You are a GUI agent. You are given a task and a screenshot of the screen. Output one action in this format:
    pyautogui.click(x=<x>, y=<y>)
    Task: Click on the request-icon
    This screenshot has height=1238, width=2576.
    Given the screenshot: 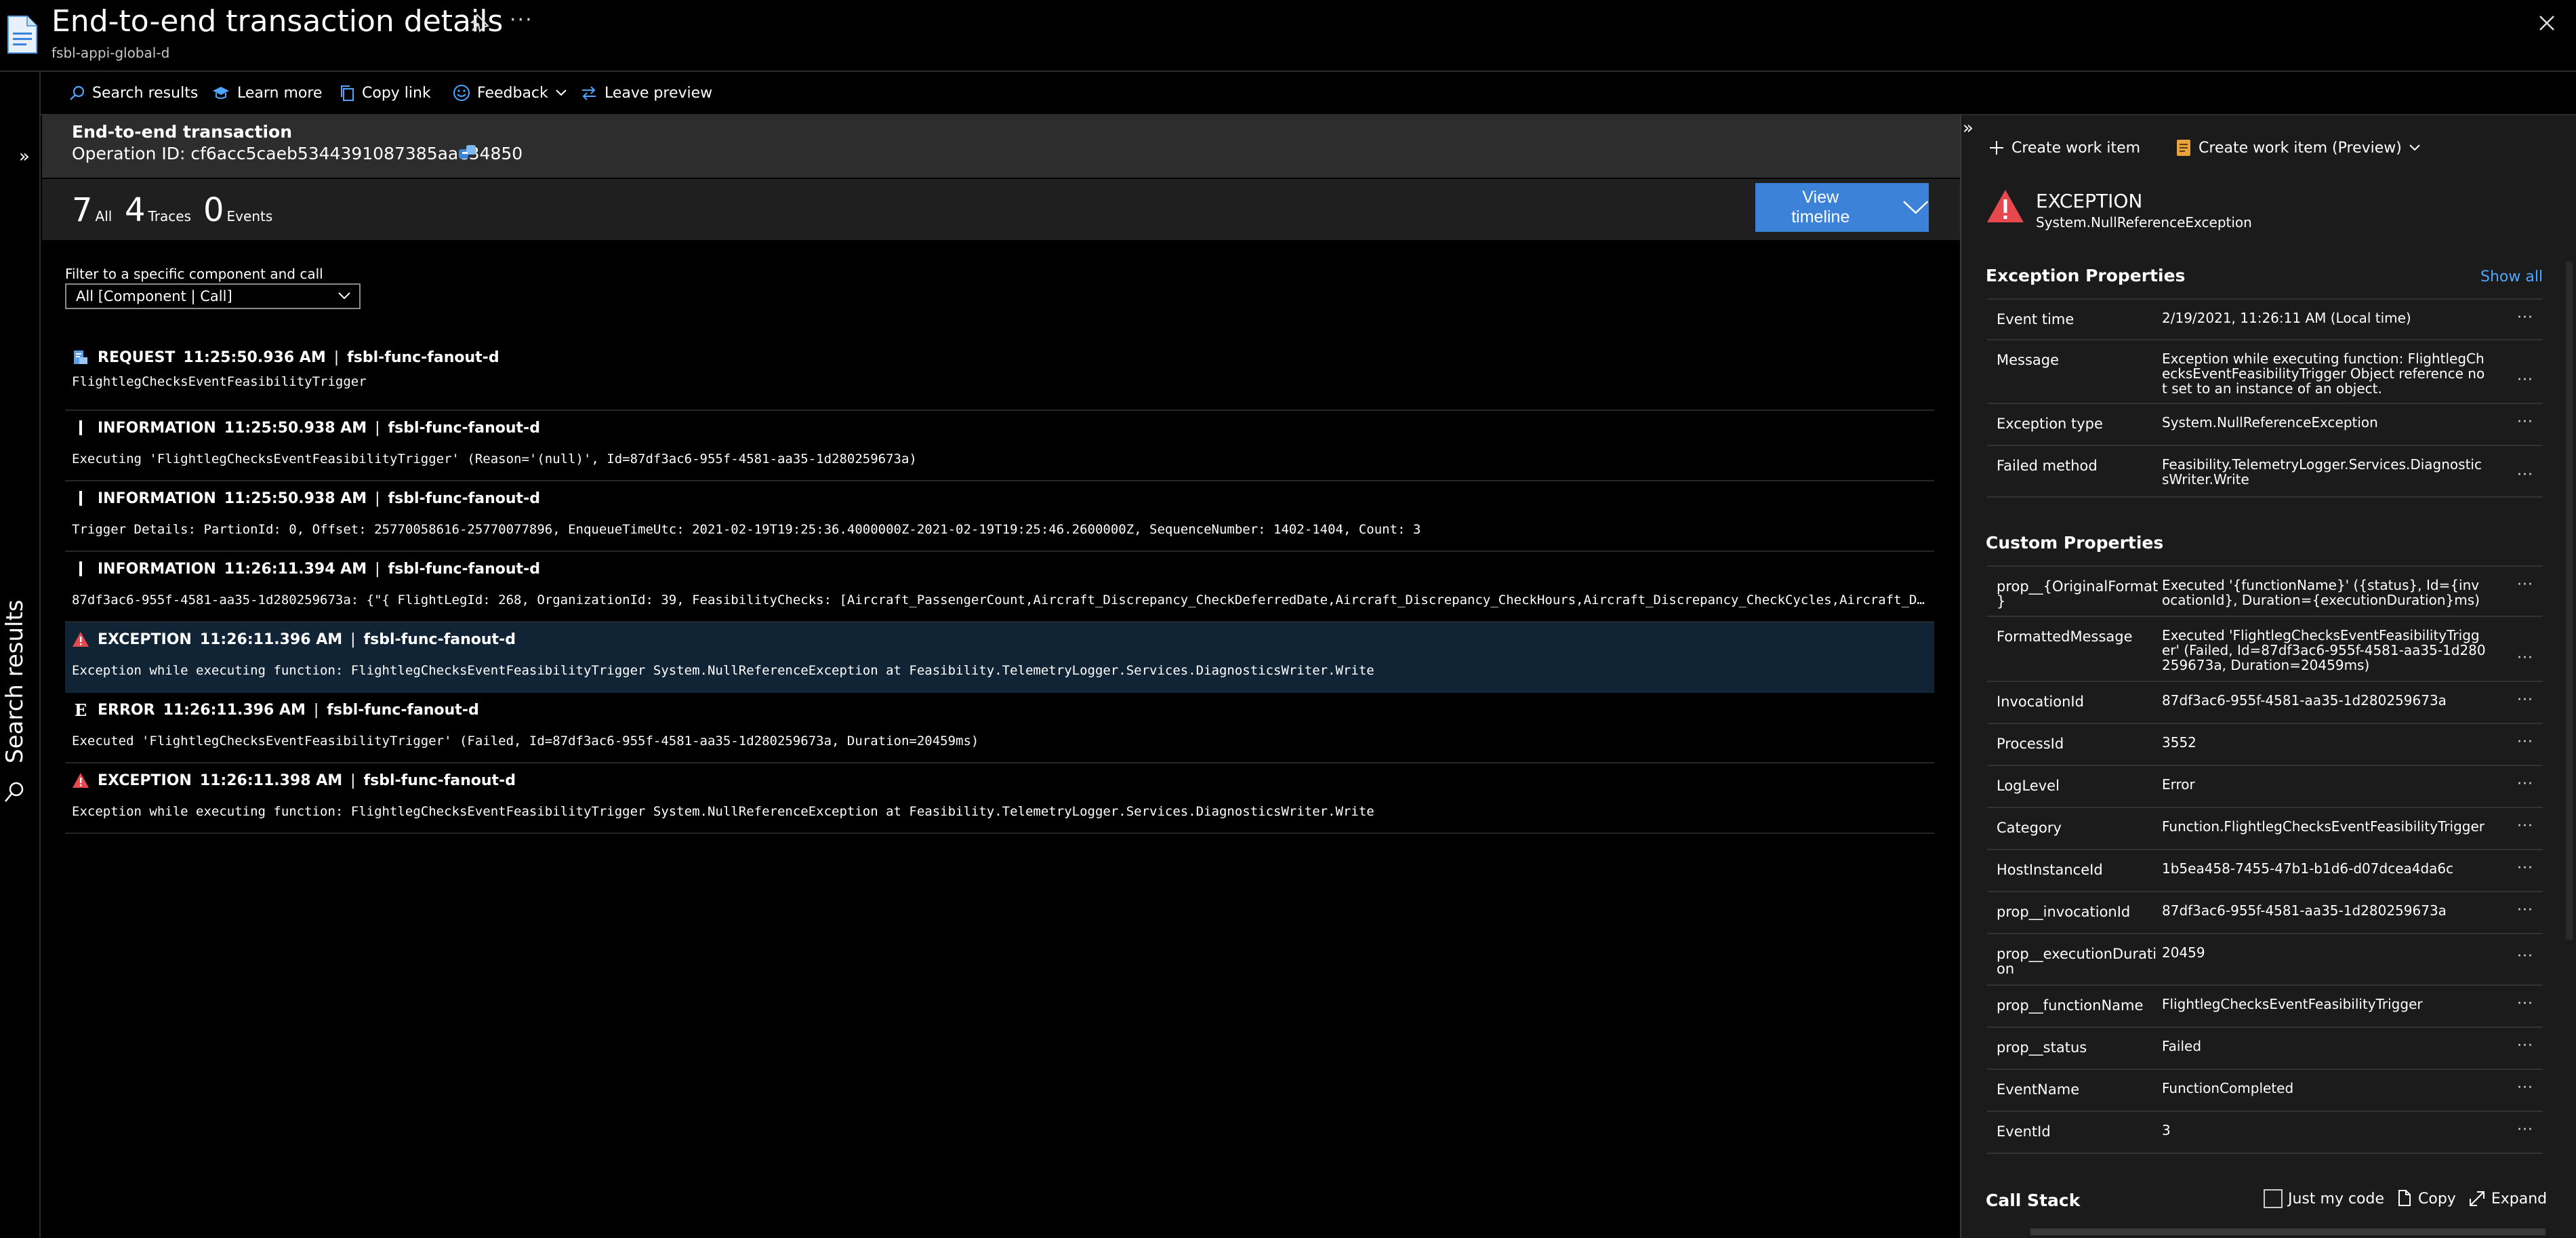 What is the action you would take?
    pyautogui.click(x=80, y=357)
    